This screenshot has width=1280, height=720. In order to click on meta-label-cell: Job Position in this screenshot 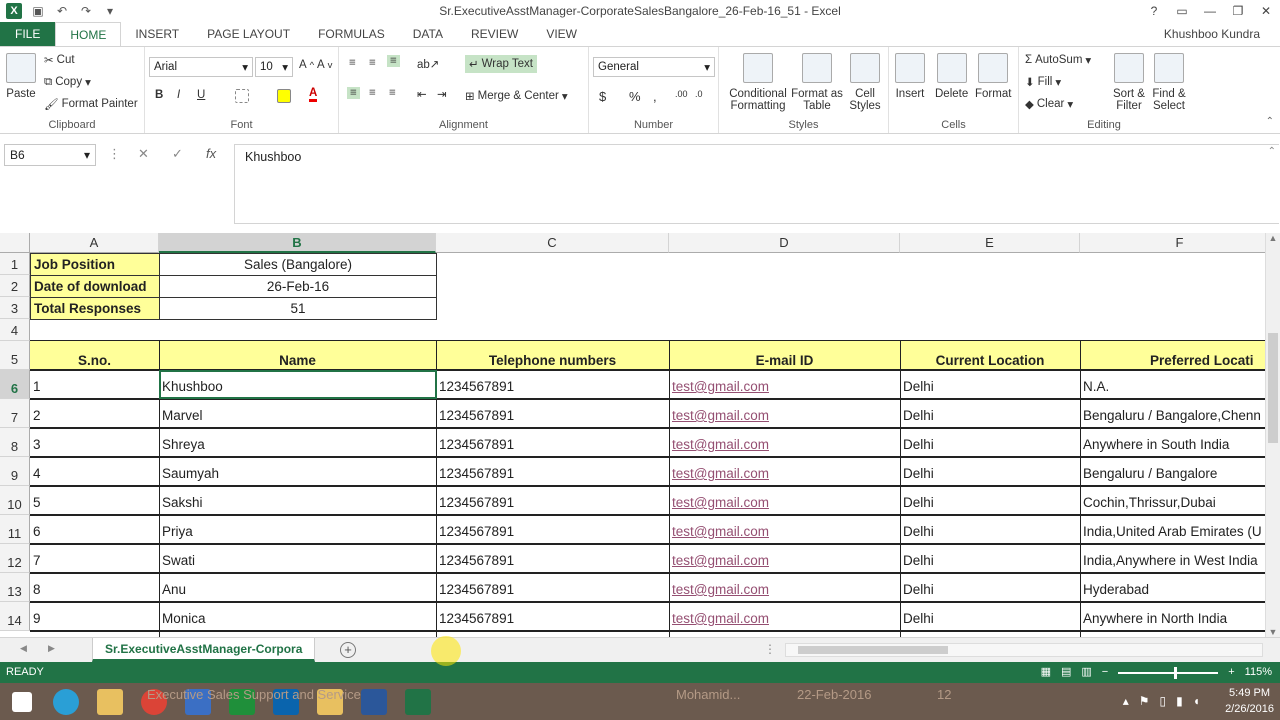, I will do `click(95, 264)`.